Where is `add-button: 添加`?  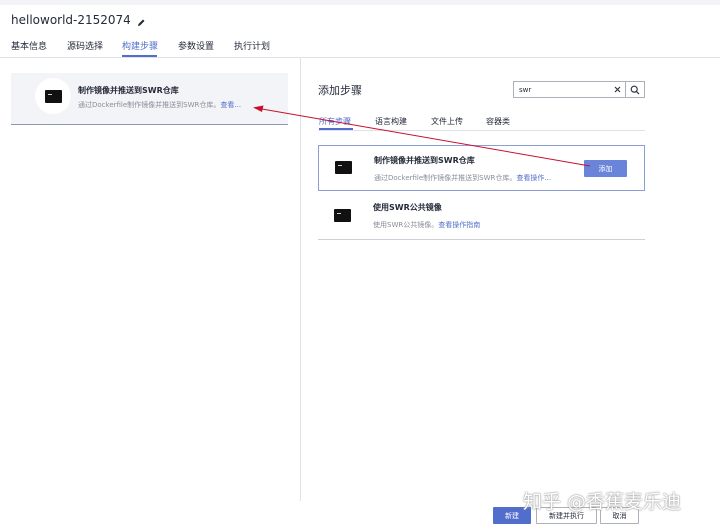
add-button: 添加 is located at coordinates (605, 168).